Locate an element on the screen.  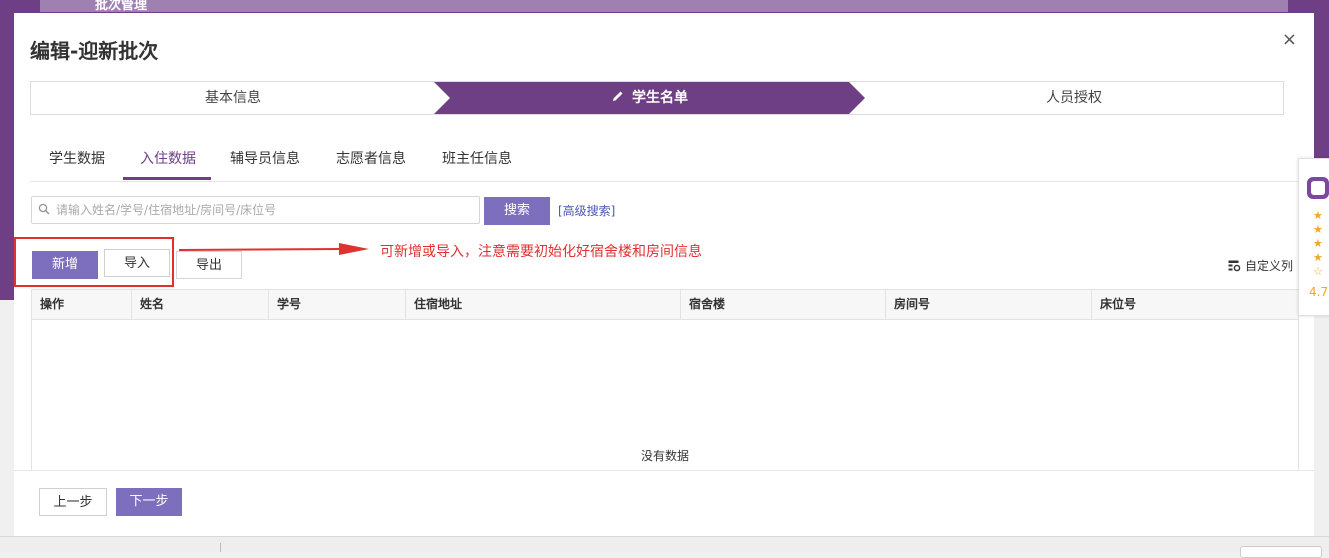
bottom-button-edge is located at coordinates (1281, 552).